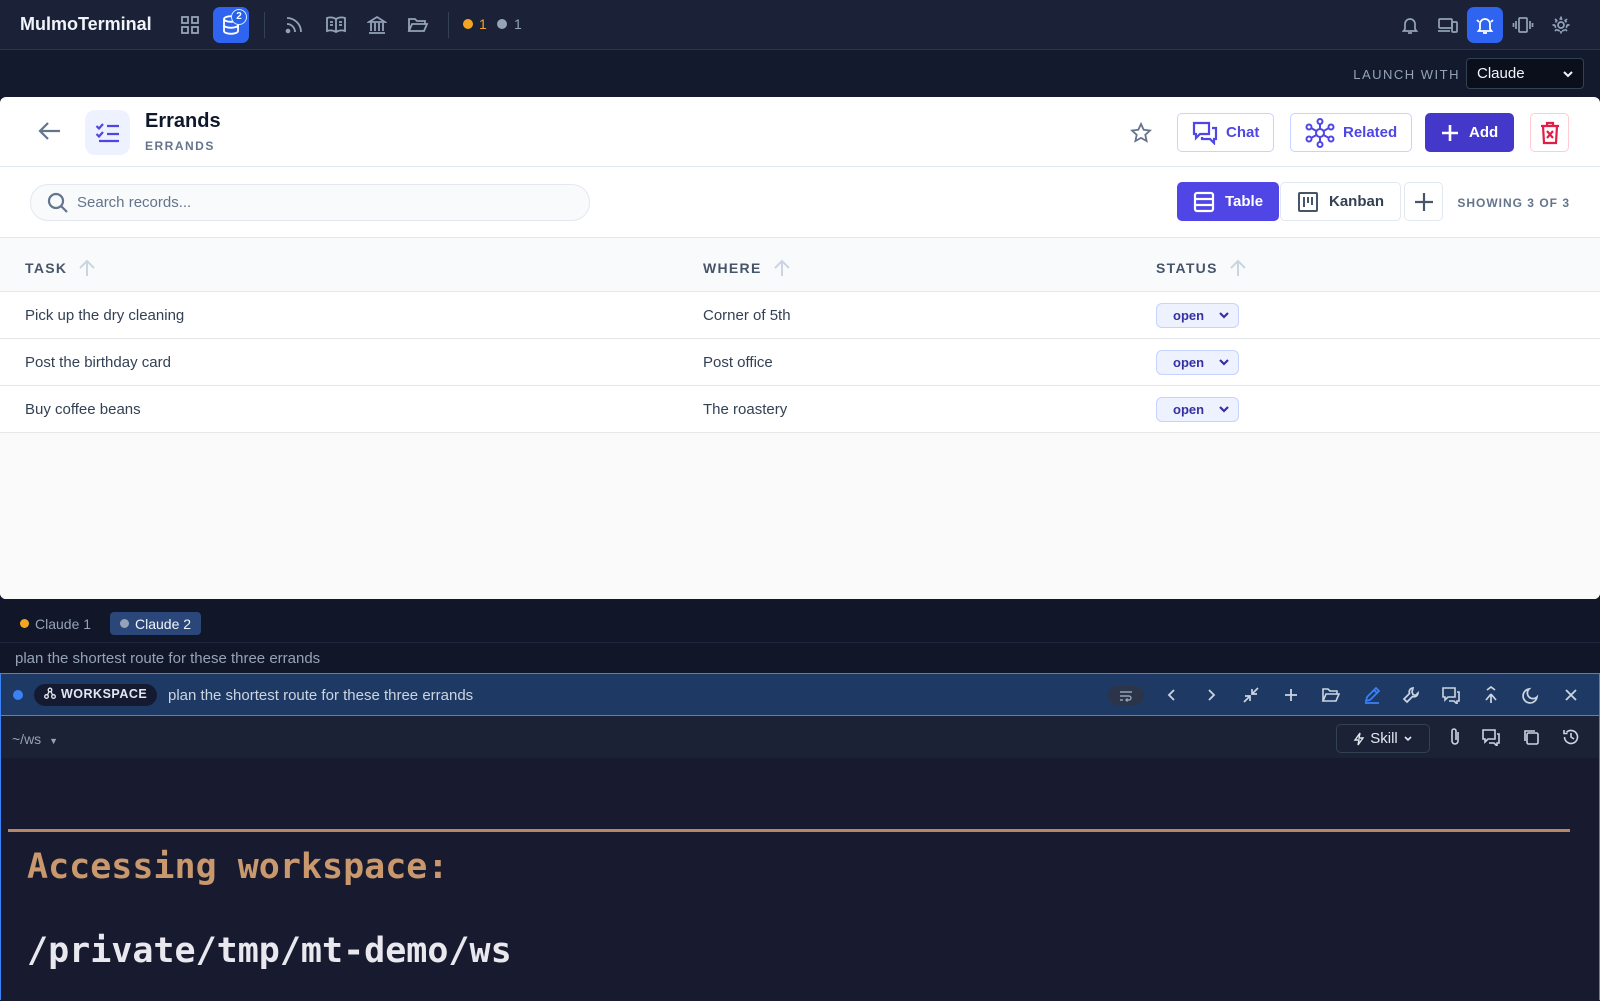 The width and height of the screenshot is (1600, 1001). I want to click on workspace-label: WORKSPACE, so click(104, 694).